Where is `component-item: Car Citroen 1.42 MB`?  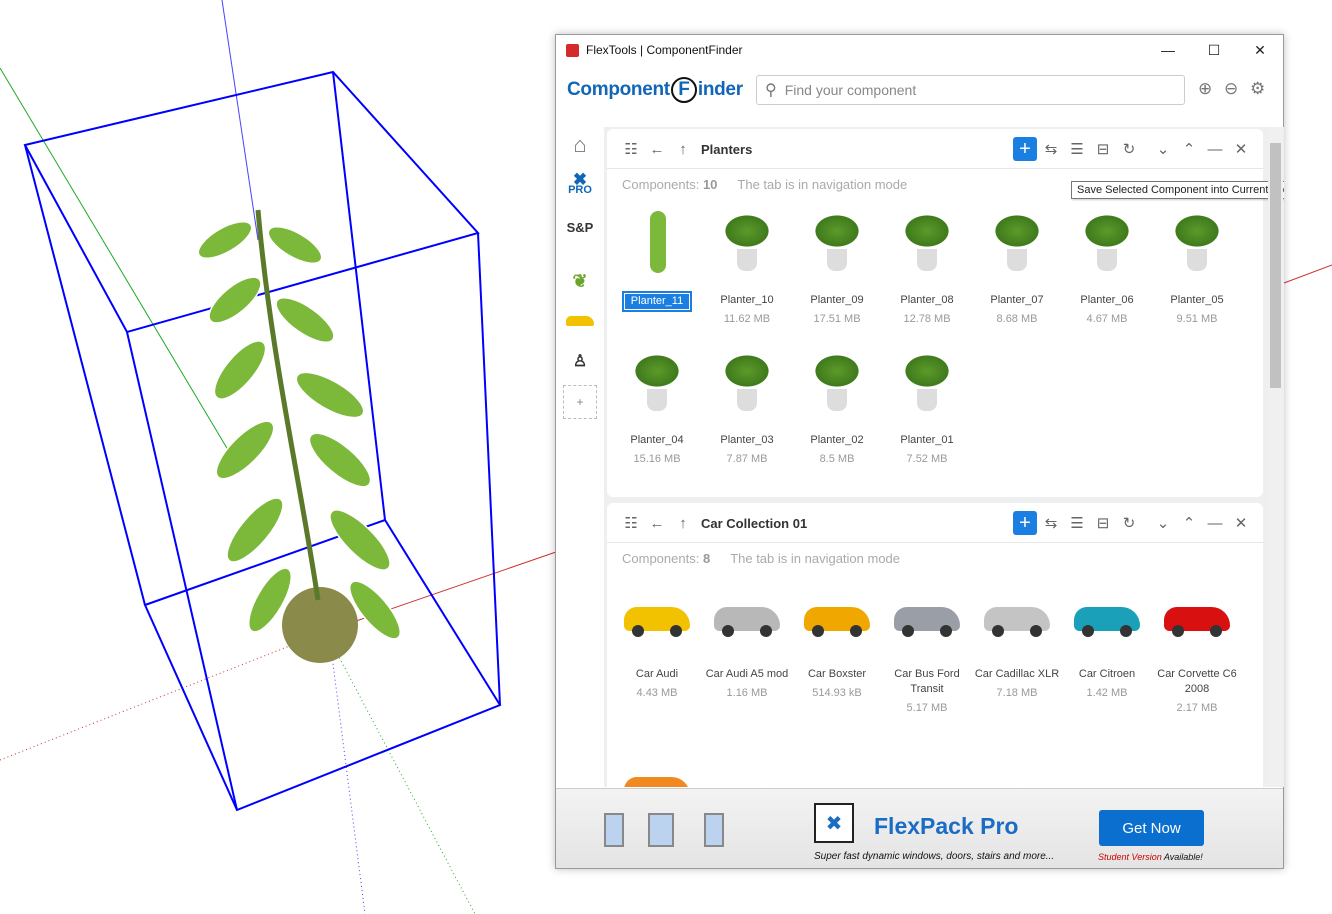
component-item: Car Citroen 1.42 MB is located at coordinates (1107, 641).